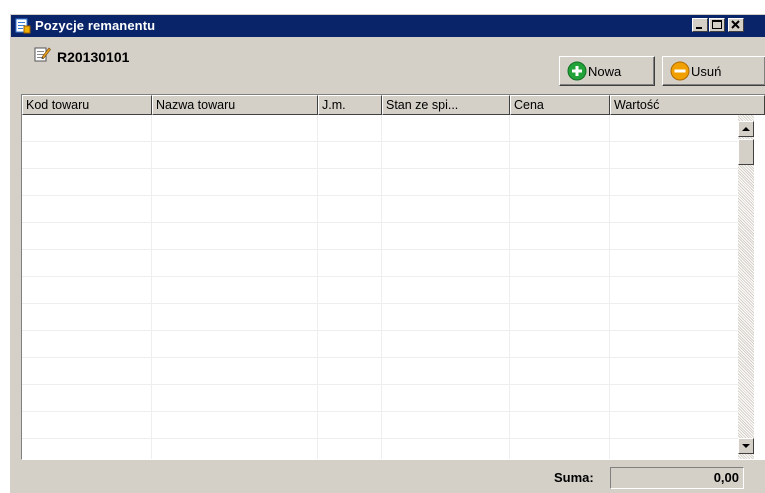 This screenshot has height=493, width=765. Describe the element at coordinates (23, 26) in the screenshot. I see `app-icon` at that location.